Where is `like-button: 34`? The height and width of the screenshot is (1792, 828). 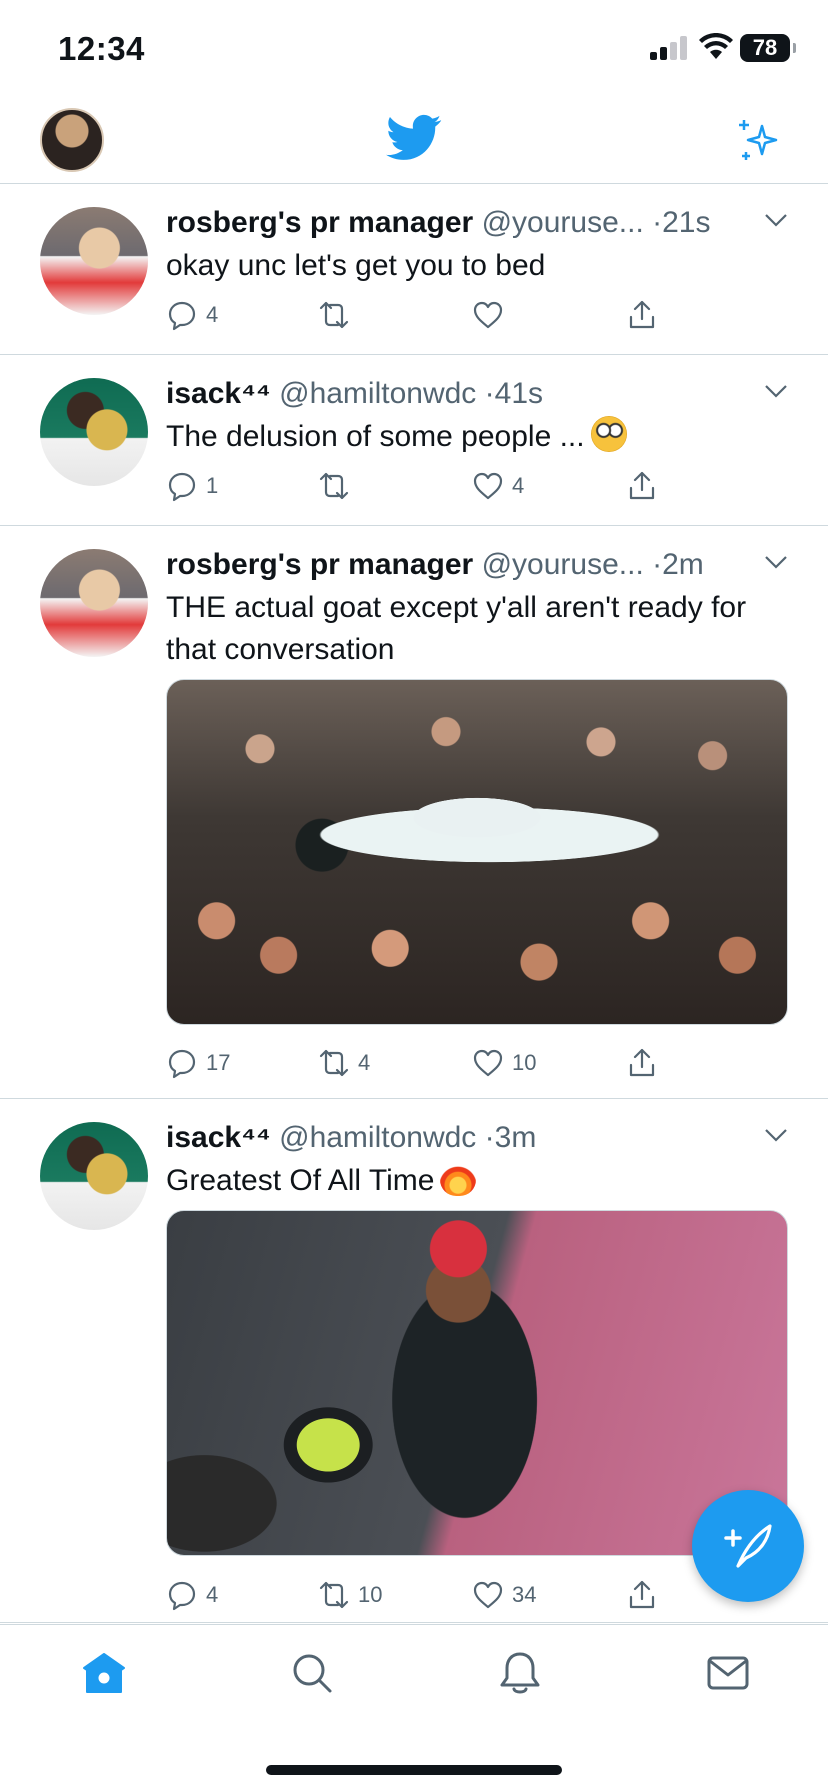
like-button: 34 is located at coordinates (504, 1595).